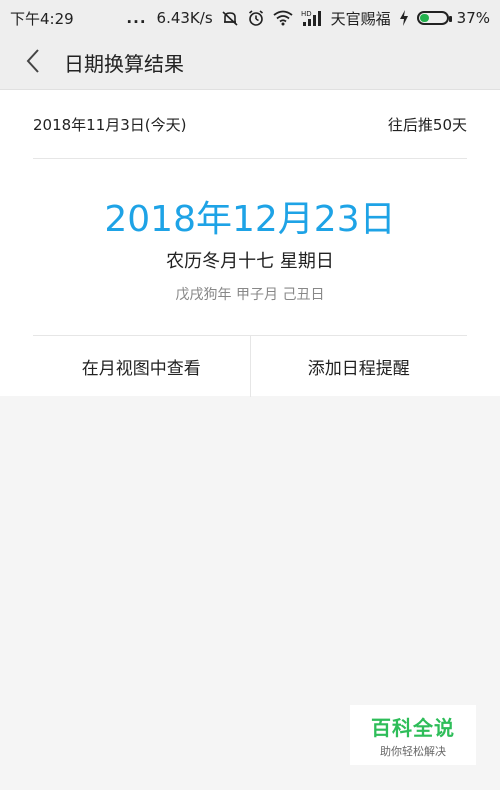  What do you see at coordinates (250, 124) in the screenshot?
I see `conversion-info-row: 2018年11月3日(今天) 往后推50天` at bounding box center [250, 124].